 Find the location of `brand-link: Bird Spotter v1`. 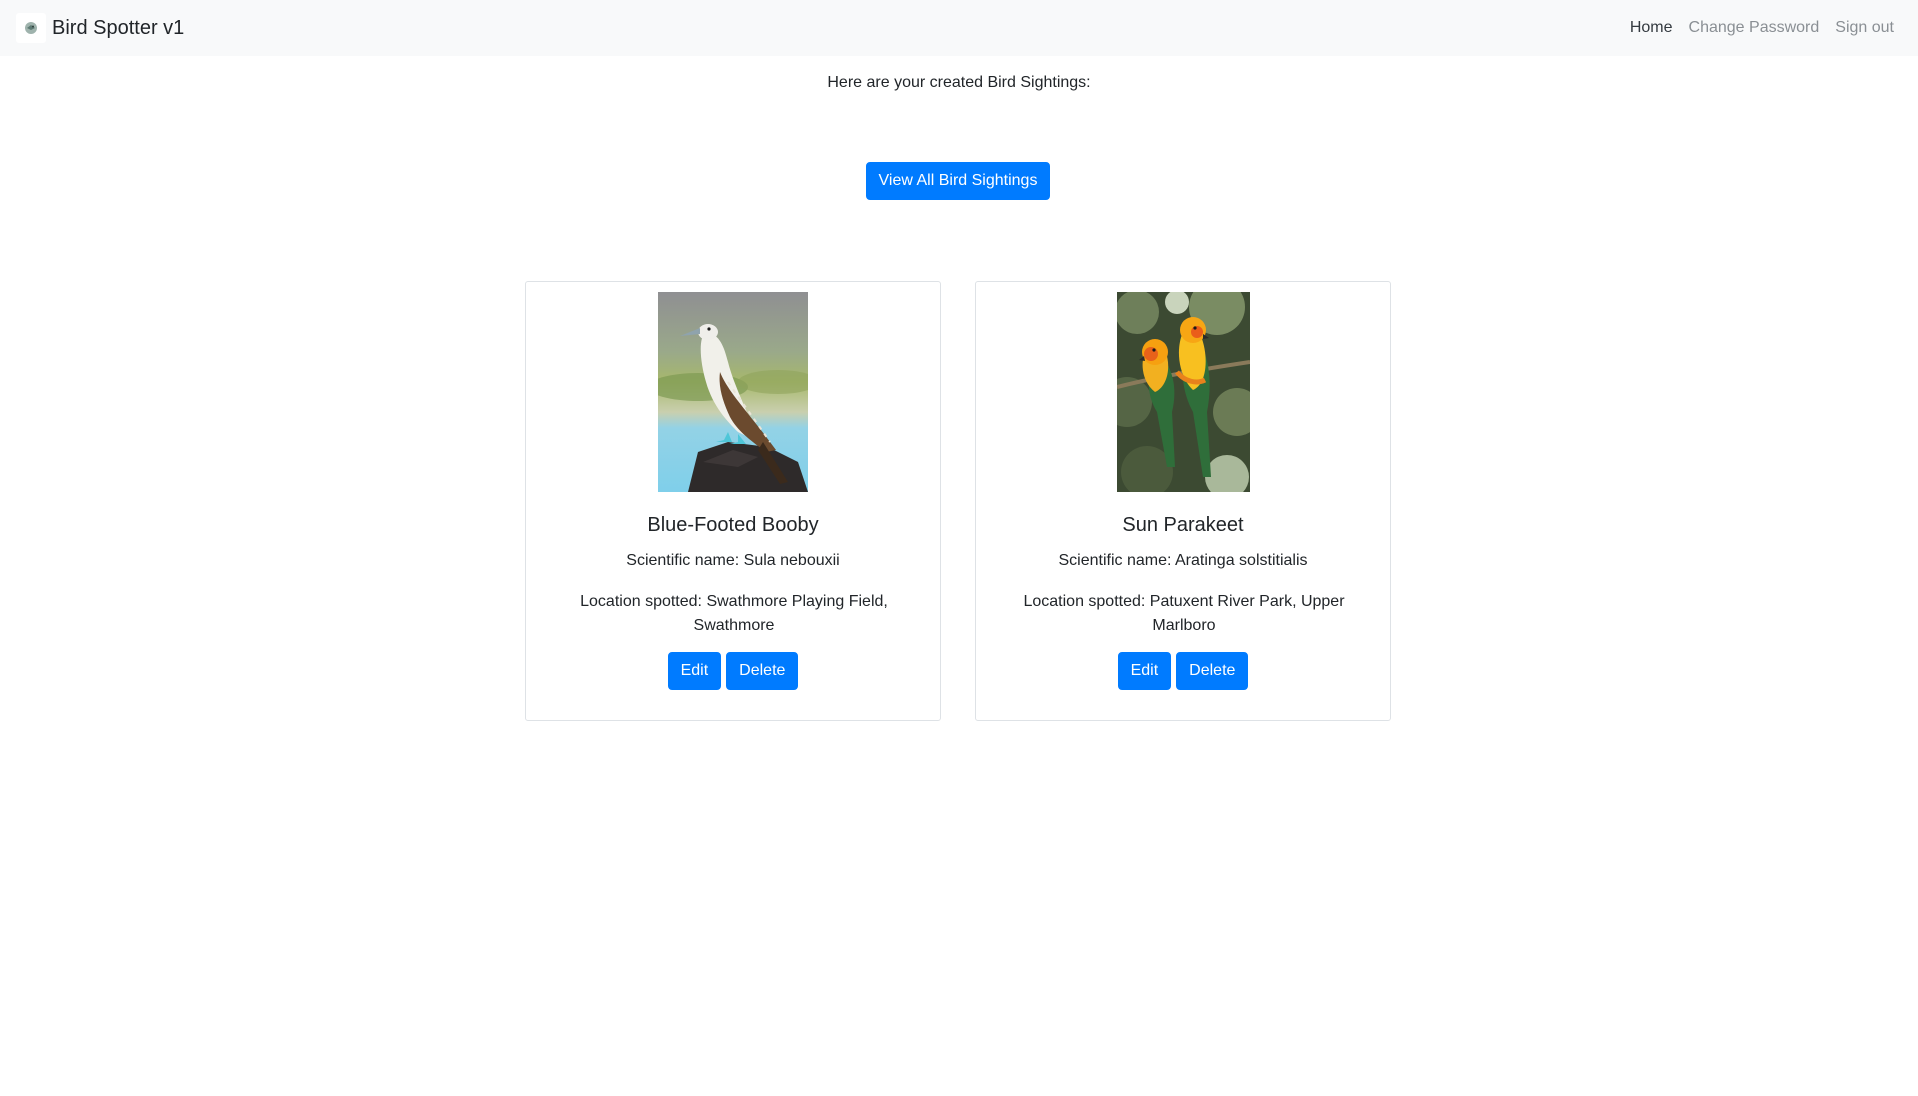

brand-link: Bird Spotter v1 is located at coordinates (100, 28).